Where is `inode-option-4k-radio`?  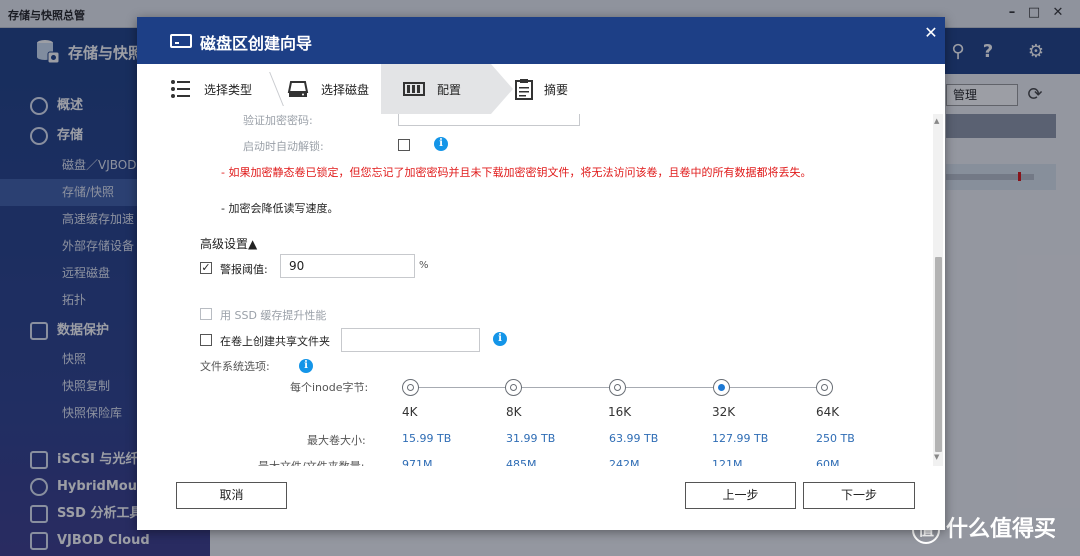
inode-option-4k-radio is located at coordinates (410, 387).